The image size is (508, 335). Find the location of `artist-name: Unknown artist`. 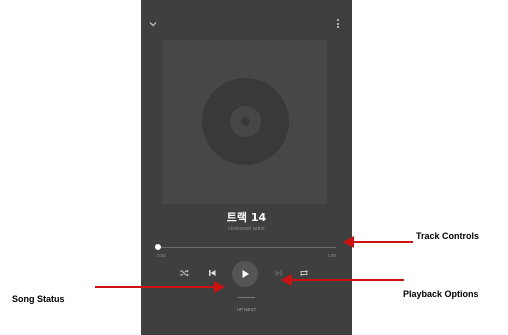

artist-name: Unknown artist is located at coordinates (246, 229).